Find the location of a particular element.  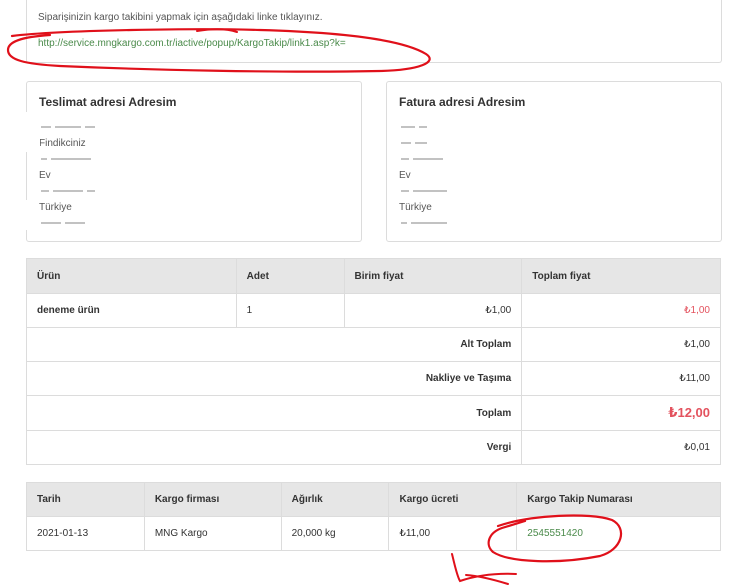

column-header: Kargo Takip Numarası is located at coordinates (618, 499).